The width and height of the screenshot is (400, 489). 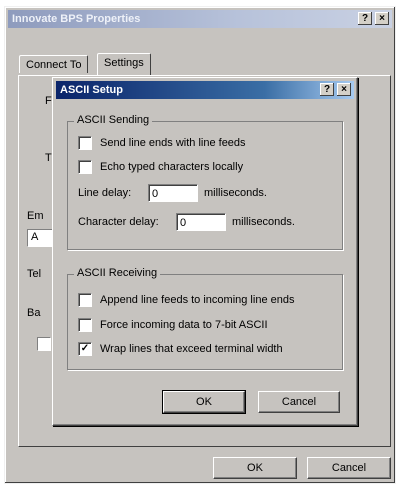 I want to click on ascii-setup-title: ASCII Setup, so click(x=91, y=90).